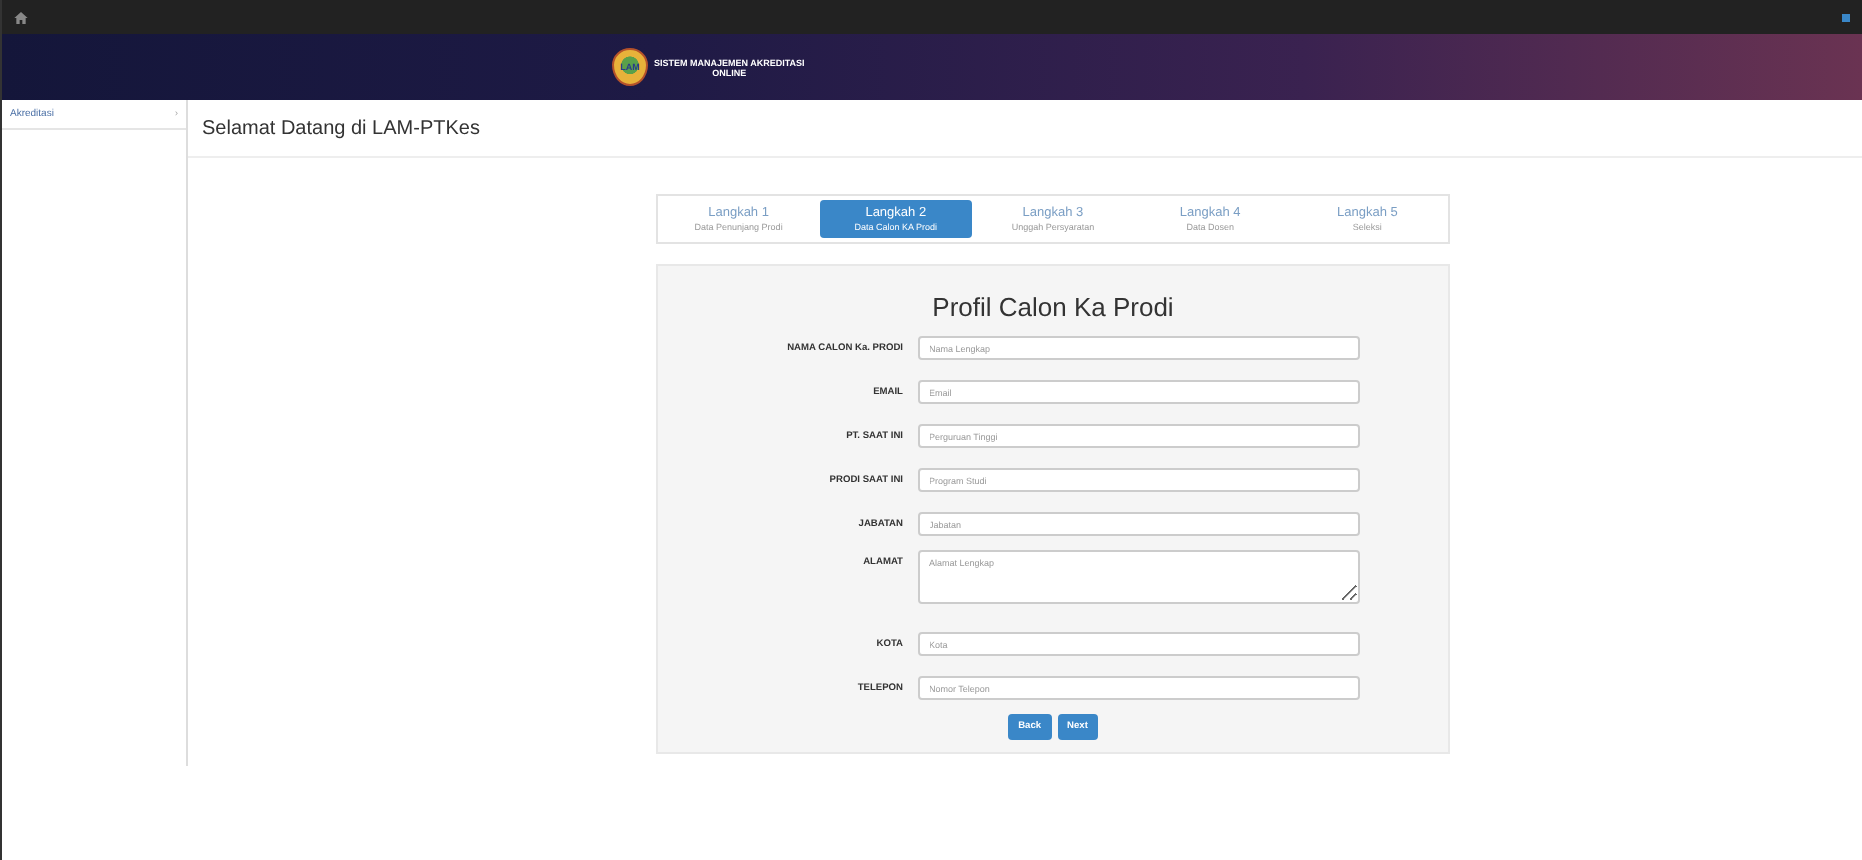 Image resolution: width=1862 pixels, height=860 pixels. I want to click on form-title: Profil Calon Ka Prodi, so click(1053, 307).